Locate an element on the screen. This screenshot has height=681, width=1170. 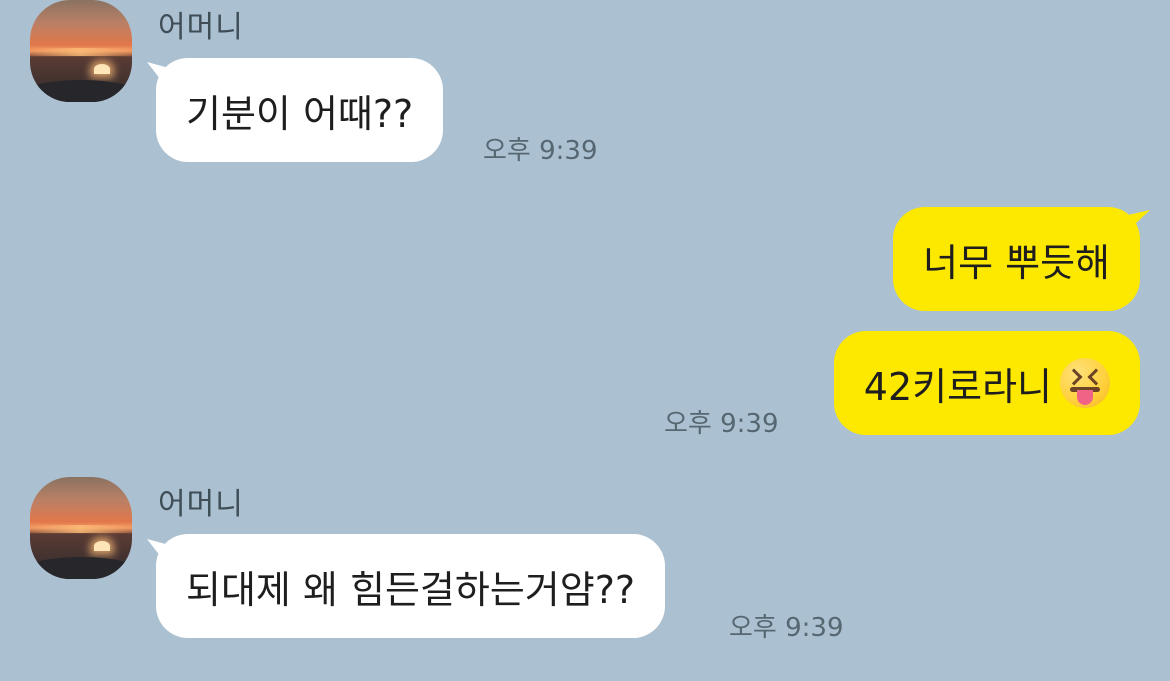
outgoing-message-bubble: 너무 뿌듯해 is located at coordinates (1016, 259).